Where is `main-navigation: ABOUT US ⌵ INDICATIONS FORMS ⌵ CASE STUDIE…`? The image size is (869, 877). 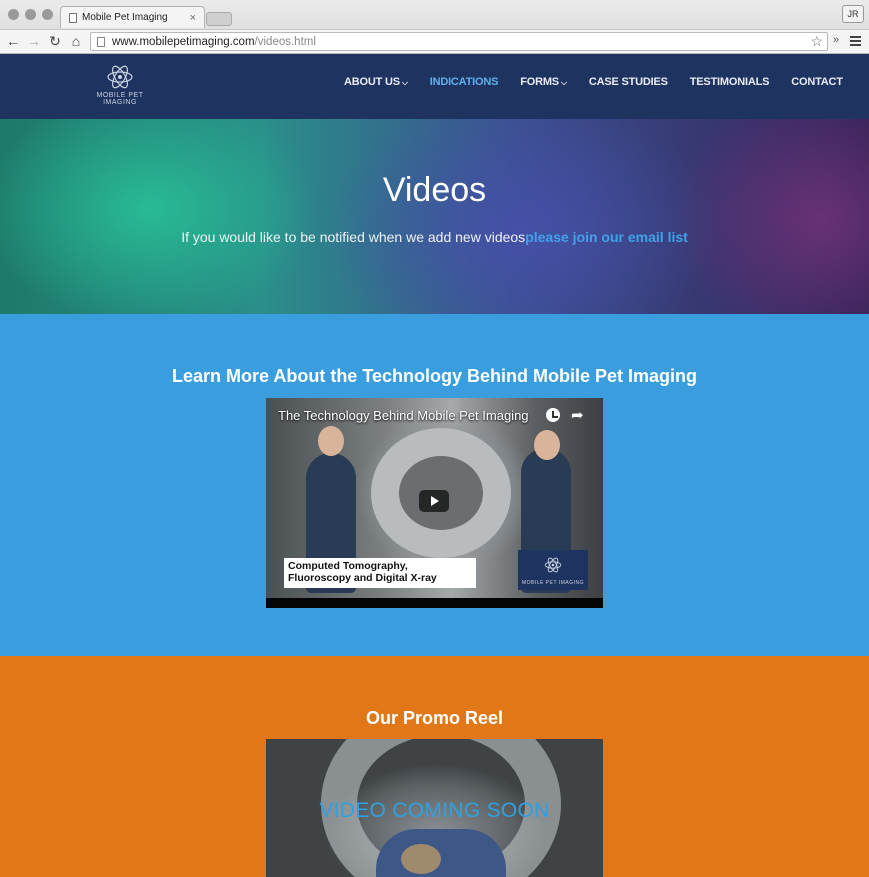
main-navigation: ABOUT US ⌵ INDICATIONS FORMS ⌵ CASE STUDIE… is located at coordinates (604, 82).